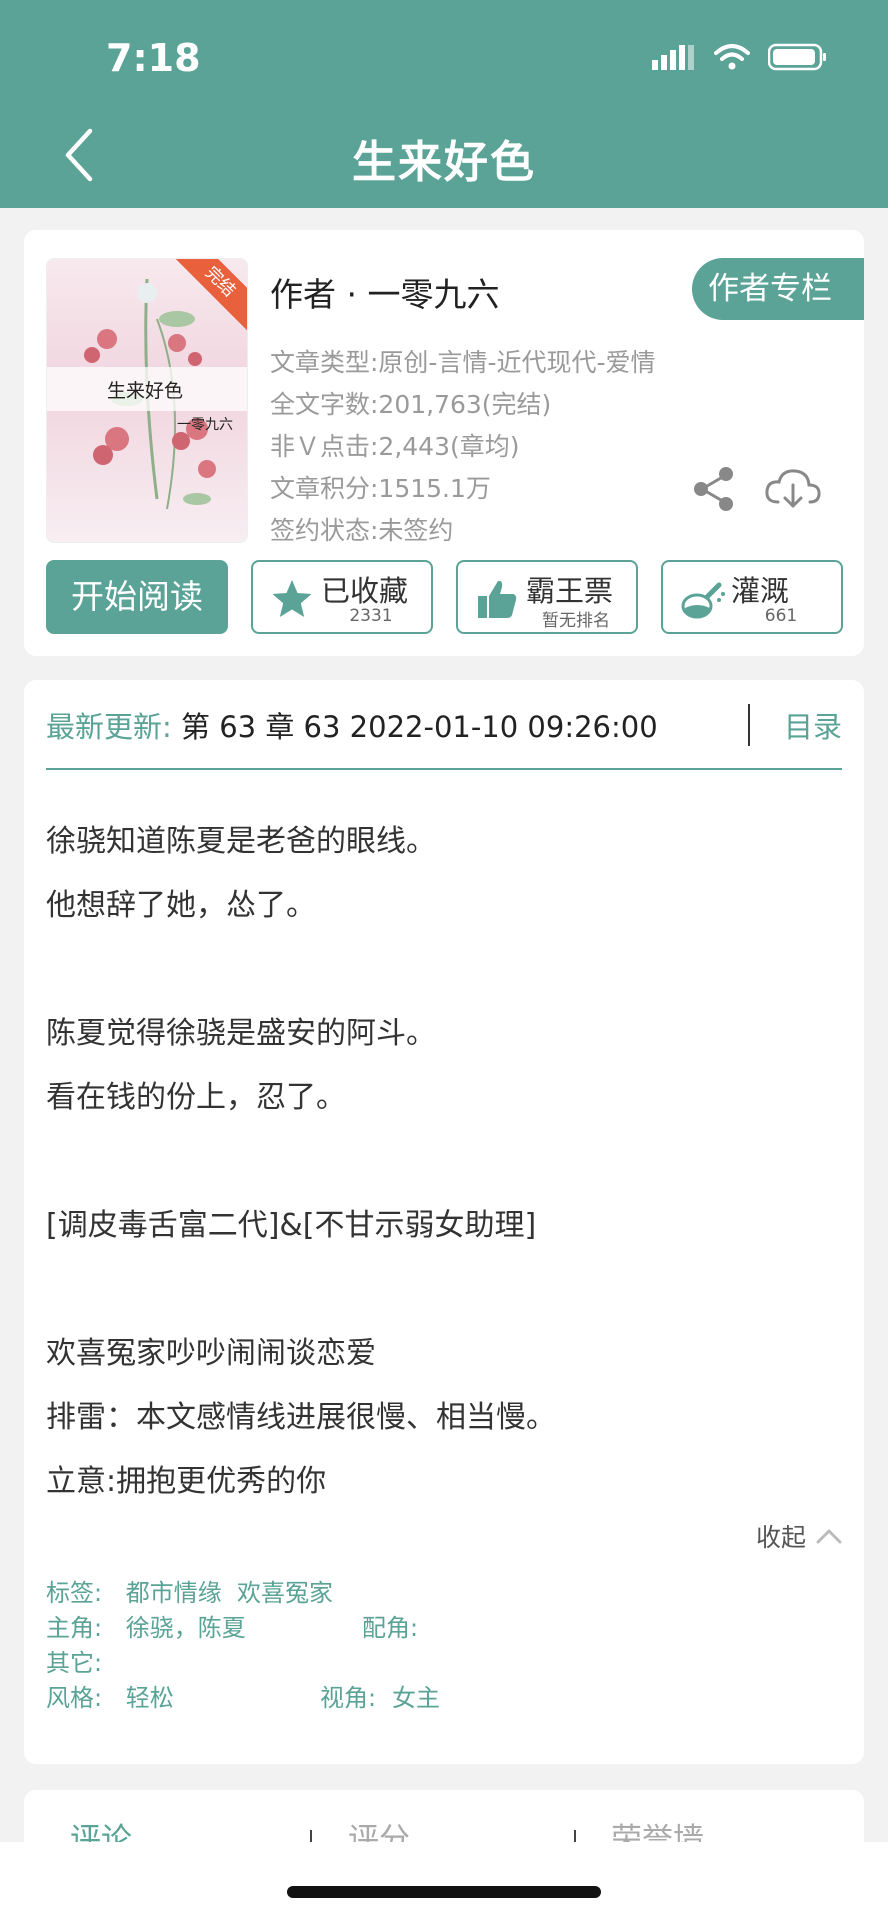 This screenshot has height=1920, width=888. Describe the element at coordinates (395, 446) in the screenshot. I see `meta-clicks: 非Ｖ点击:2,443(章均)` at that location.